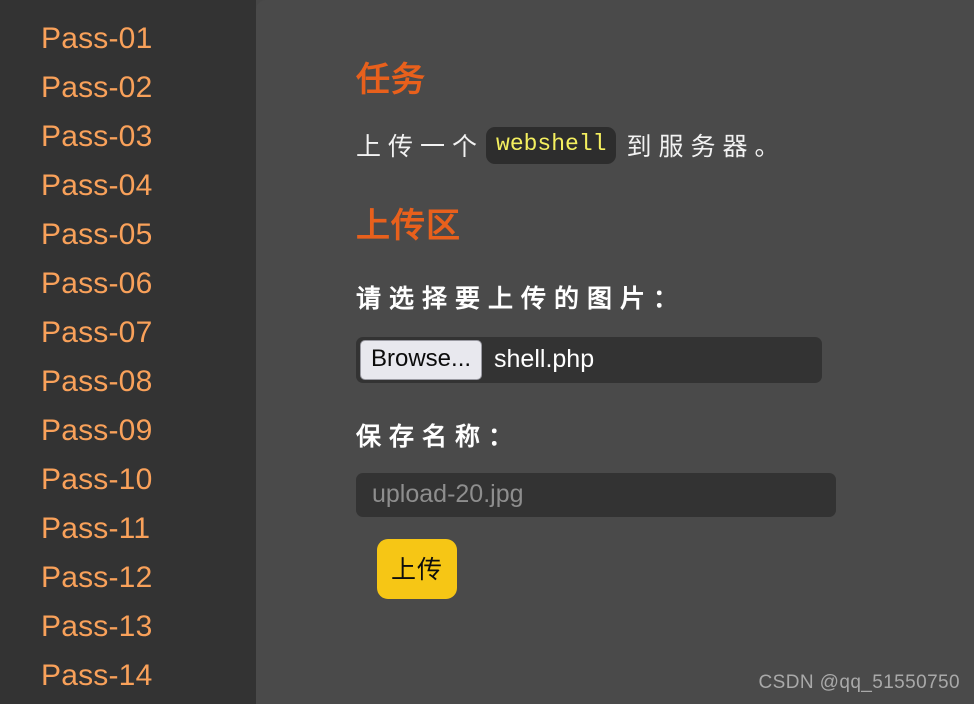 The image size is (974, 704). I want to click on savename-input, so click(596, 494).